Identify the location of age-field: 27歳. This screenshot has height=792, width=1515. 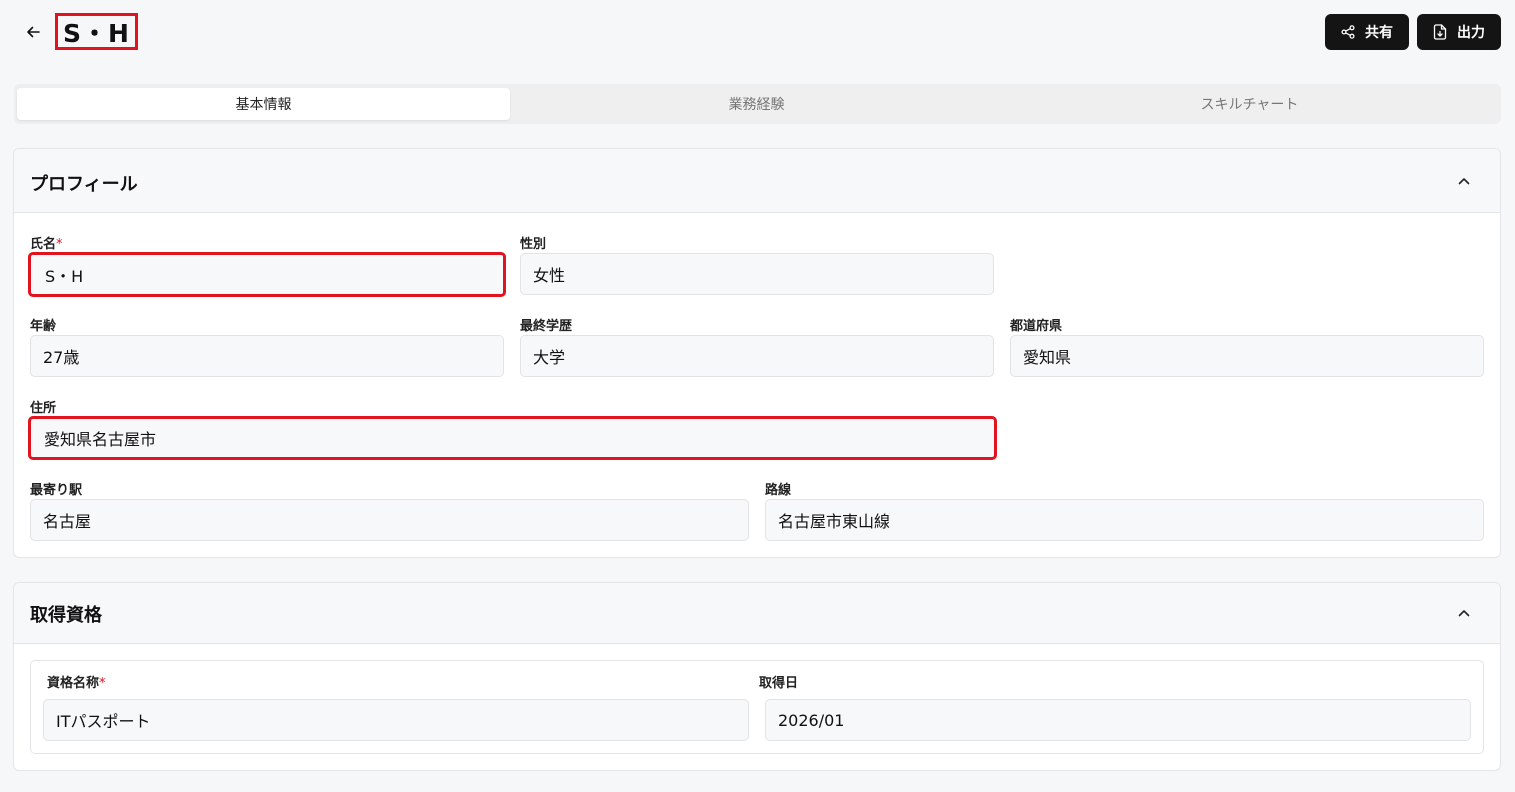
(267, 356).